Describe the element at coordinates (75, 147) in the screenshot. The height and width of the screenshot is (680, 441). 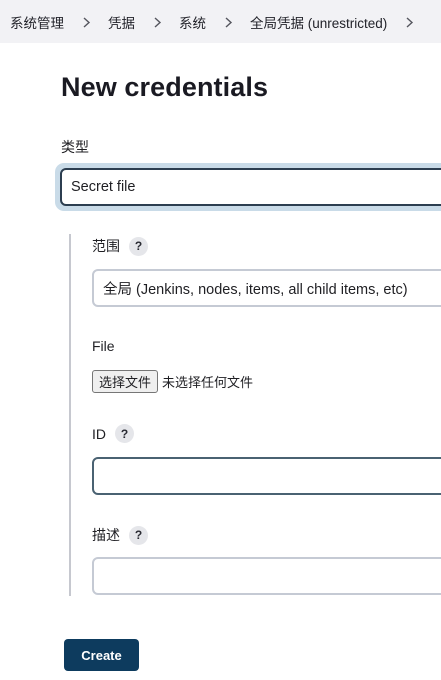
I see `type-label: 类型` at that location.